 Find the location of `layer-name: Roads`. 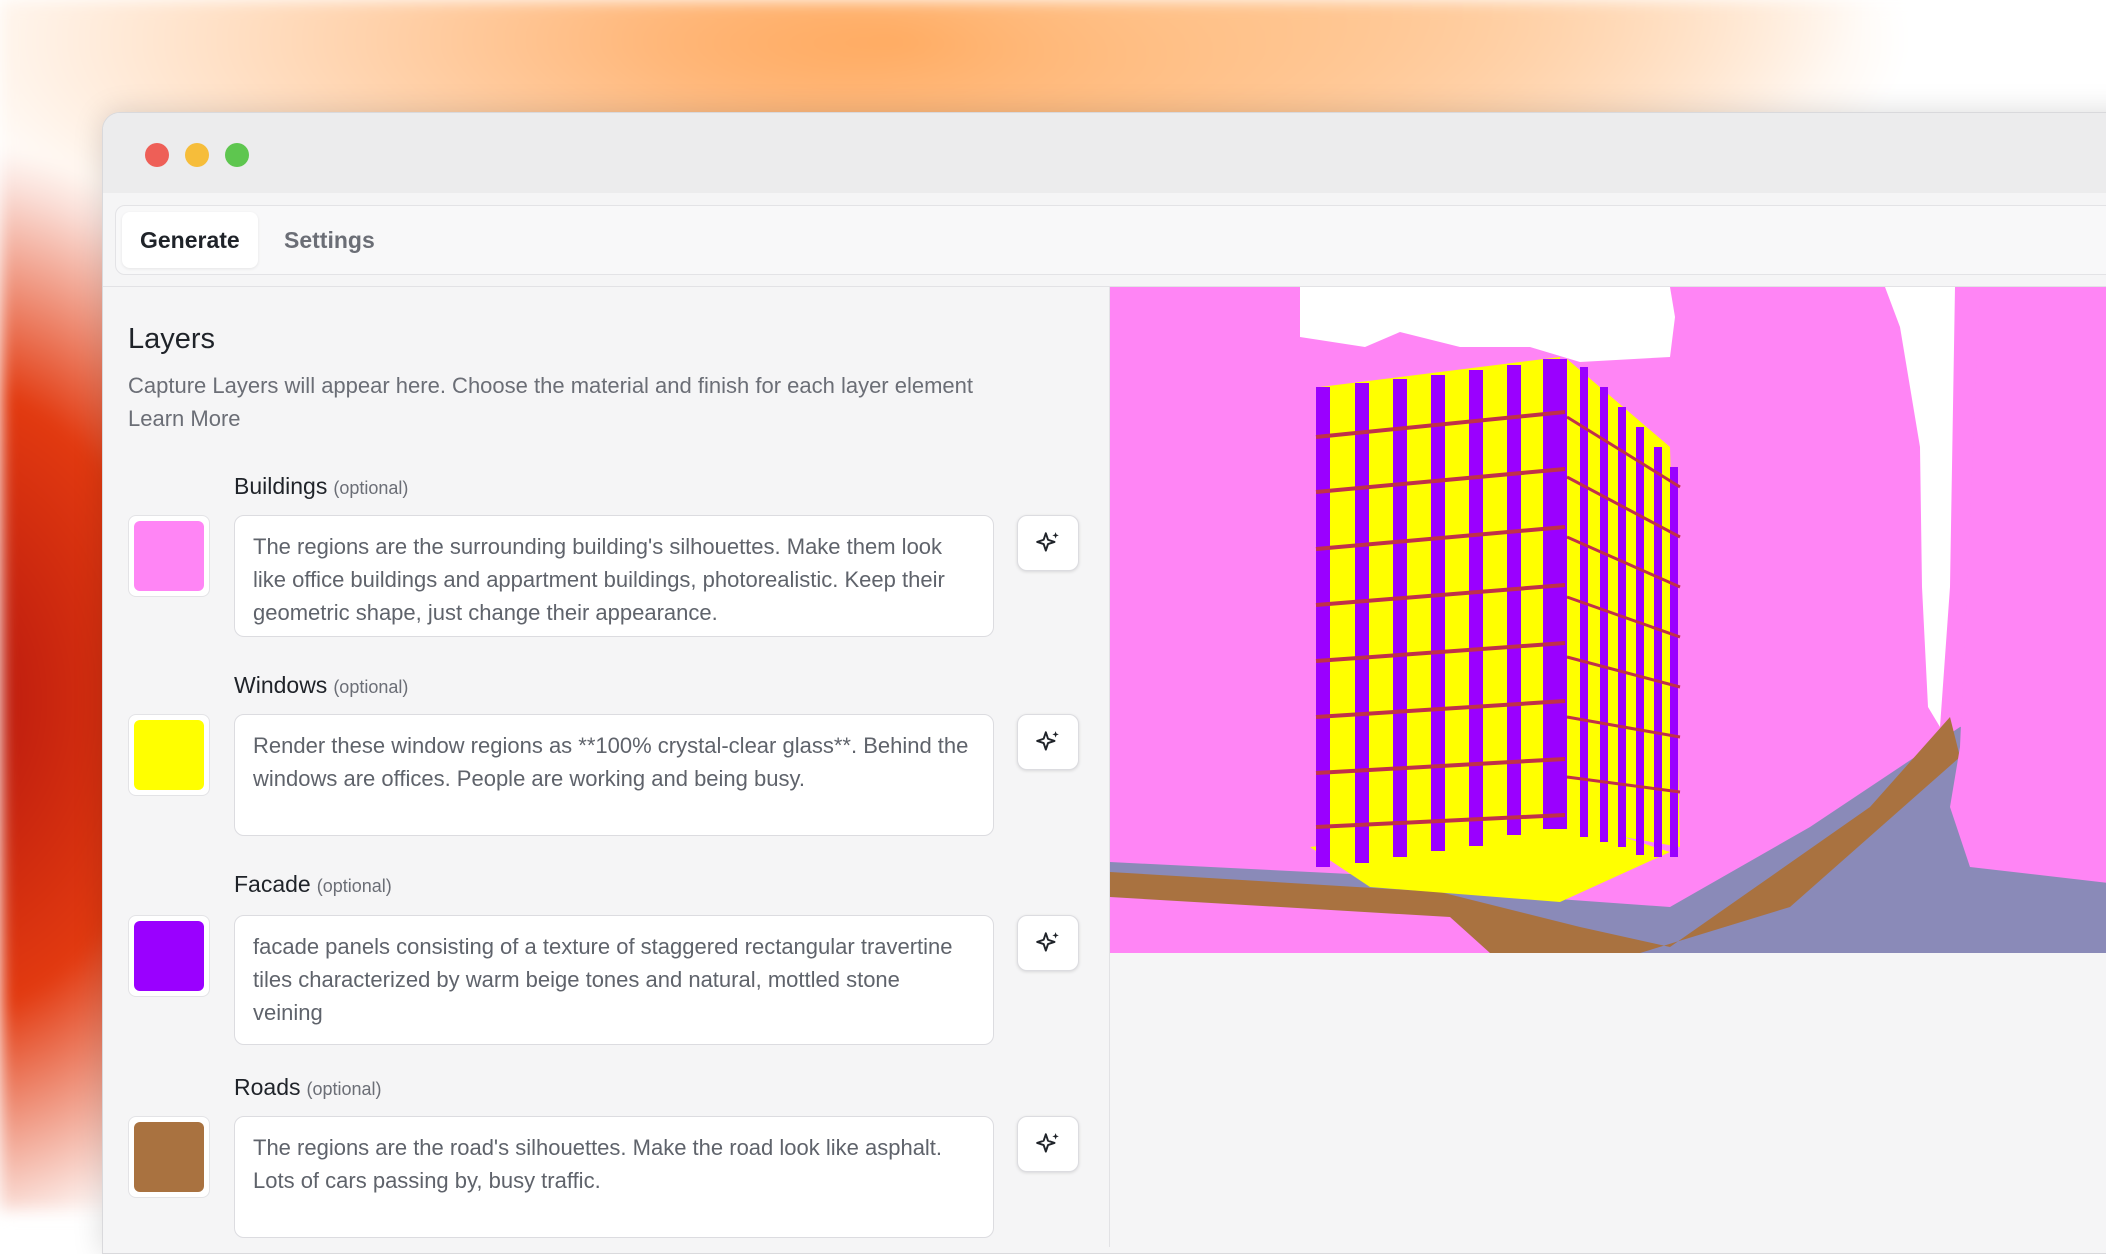

layer-name: Roads is located at coordinates (267, 1087).